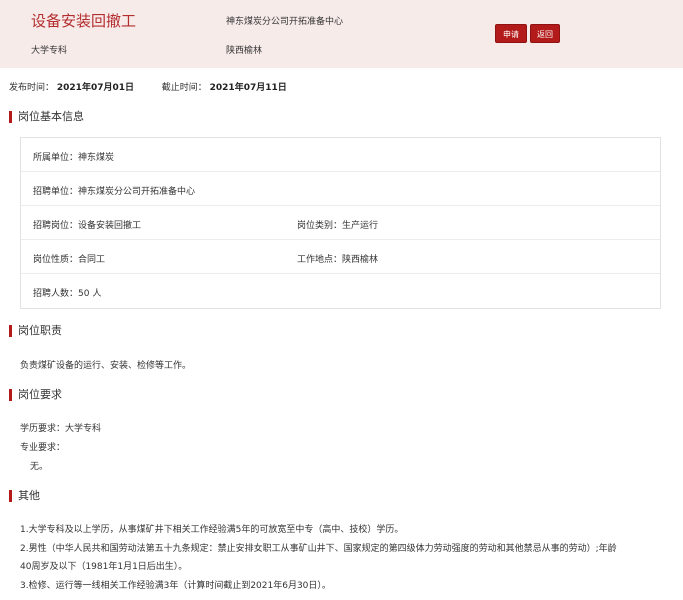 Image resolution: width=683 pixels, height=600 pixels. What do you see at coordinates (148, 86) in the screenshot?
I see `date-info: 发布时间： 2021年07月01日 截止时间： 2021年07月11日` at bounding box center [148, 86].